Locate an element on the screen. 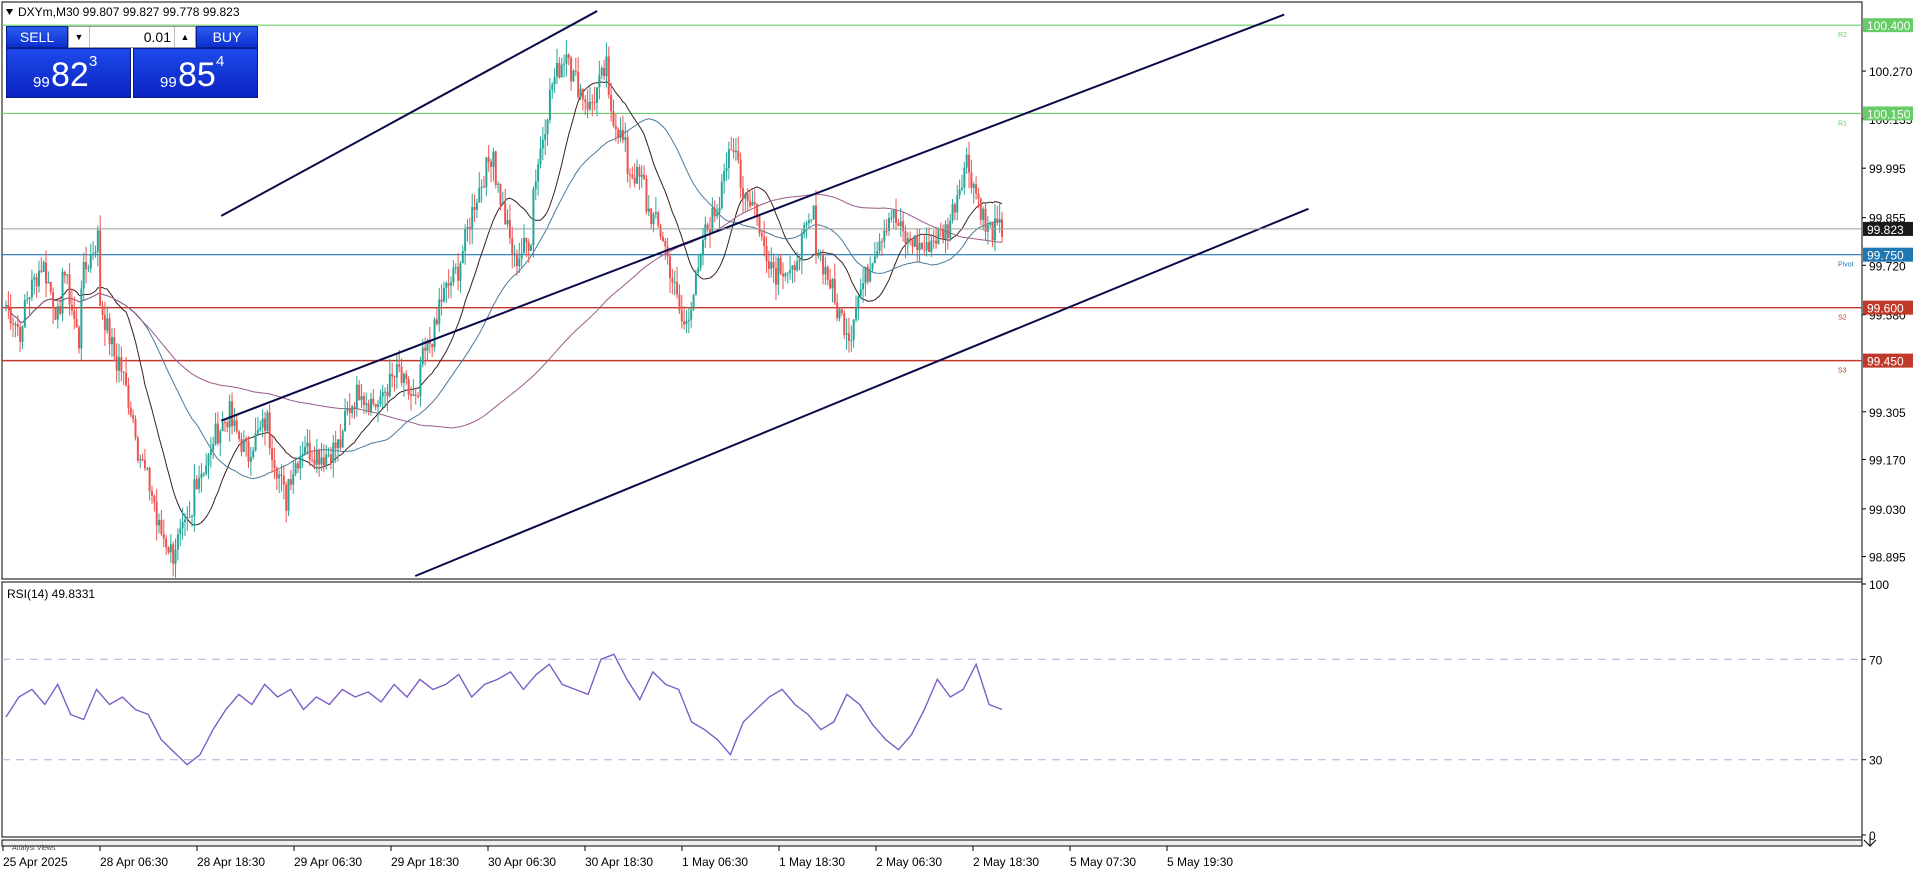  sell-label: SELL is located at coordinates (37, 37).